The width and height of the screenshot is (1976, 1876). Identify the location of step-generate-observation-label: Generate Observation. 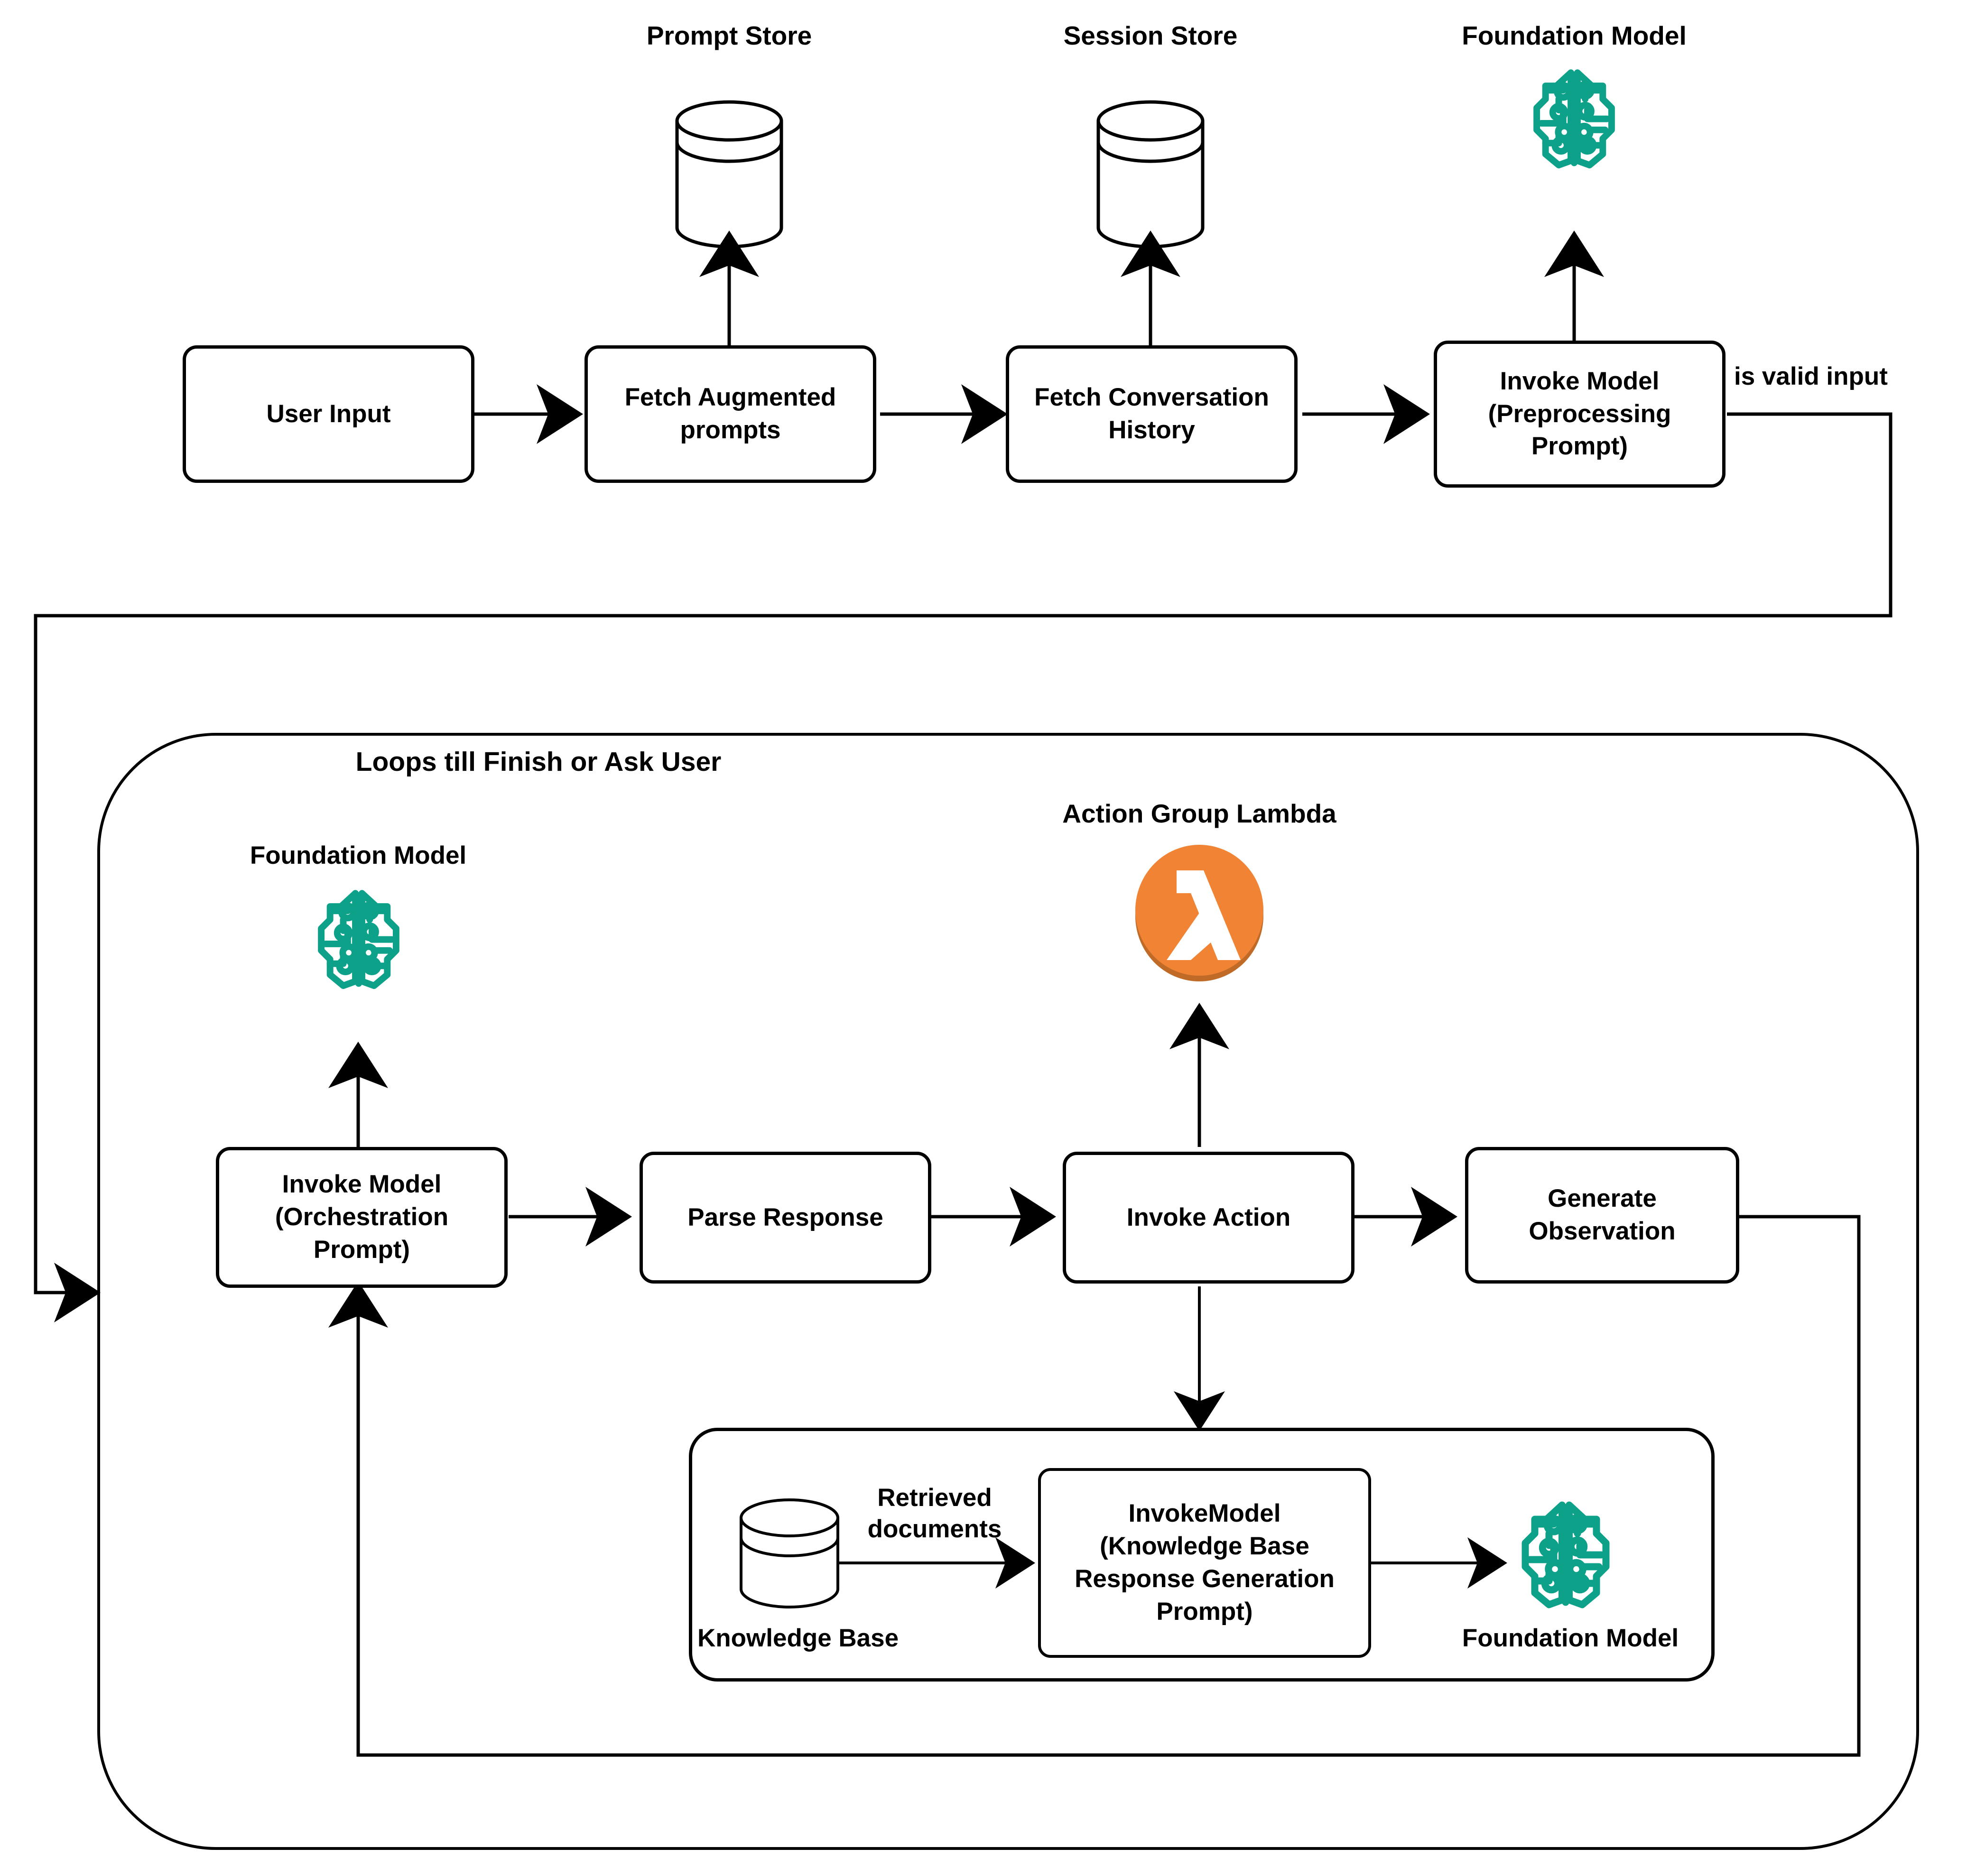
(1602, 1214).